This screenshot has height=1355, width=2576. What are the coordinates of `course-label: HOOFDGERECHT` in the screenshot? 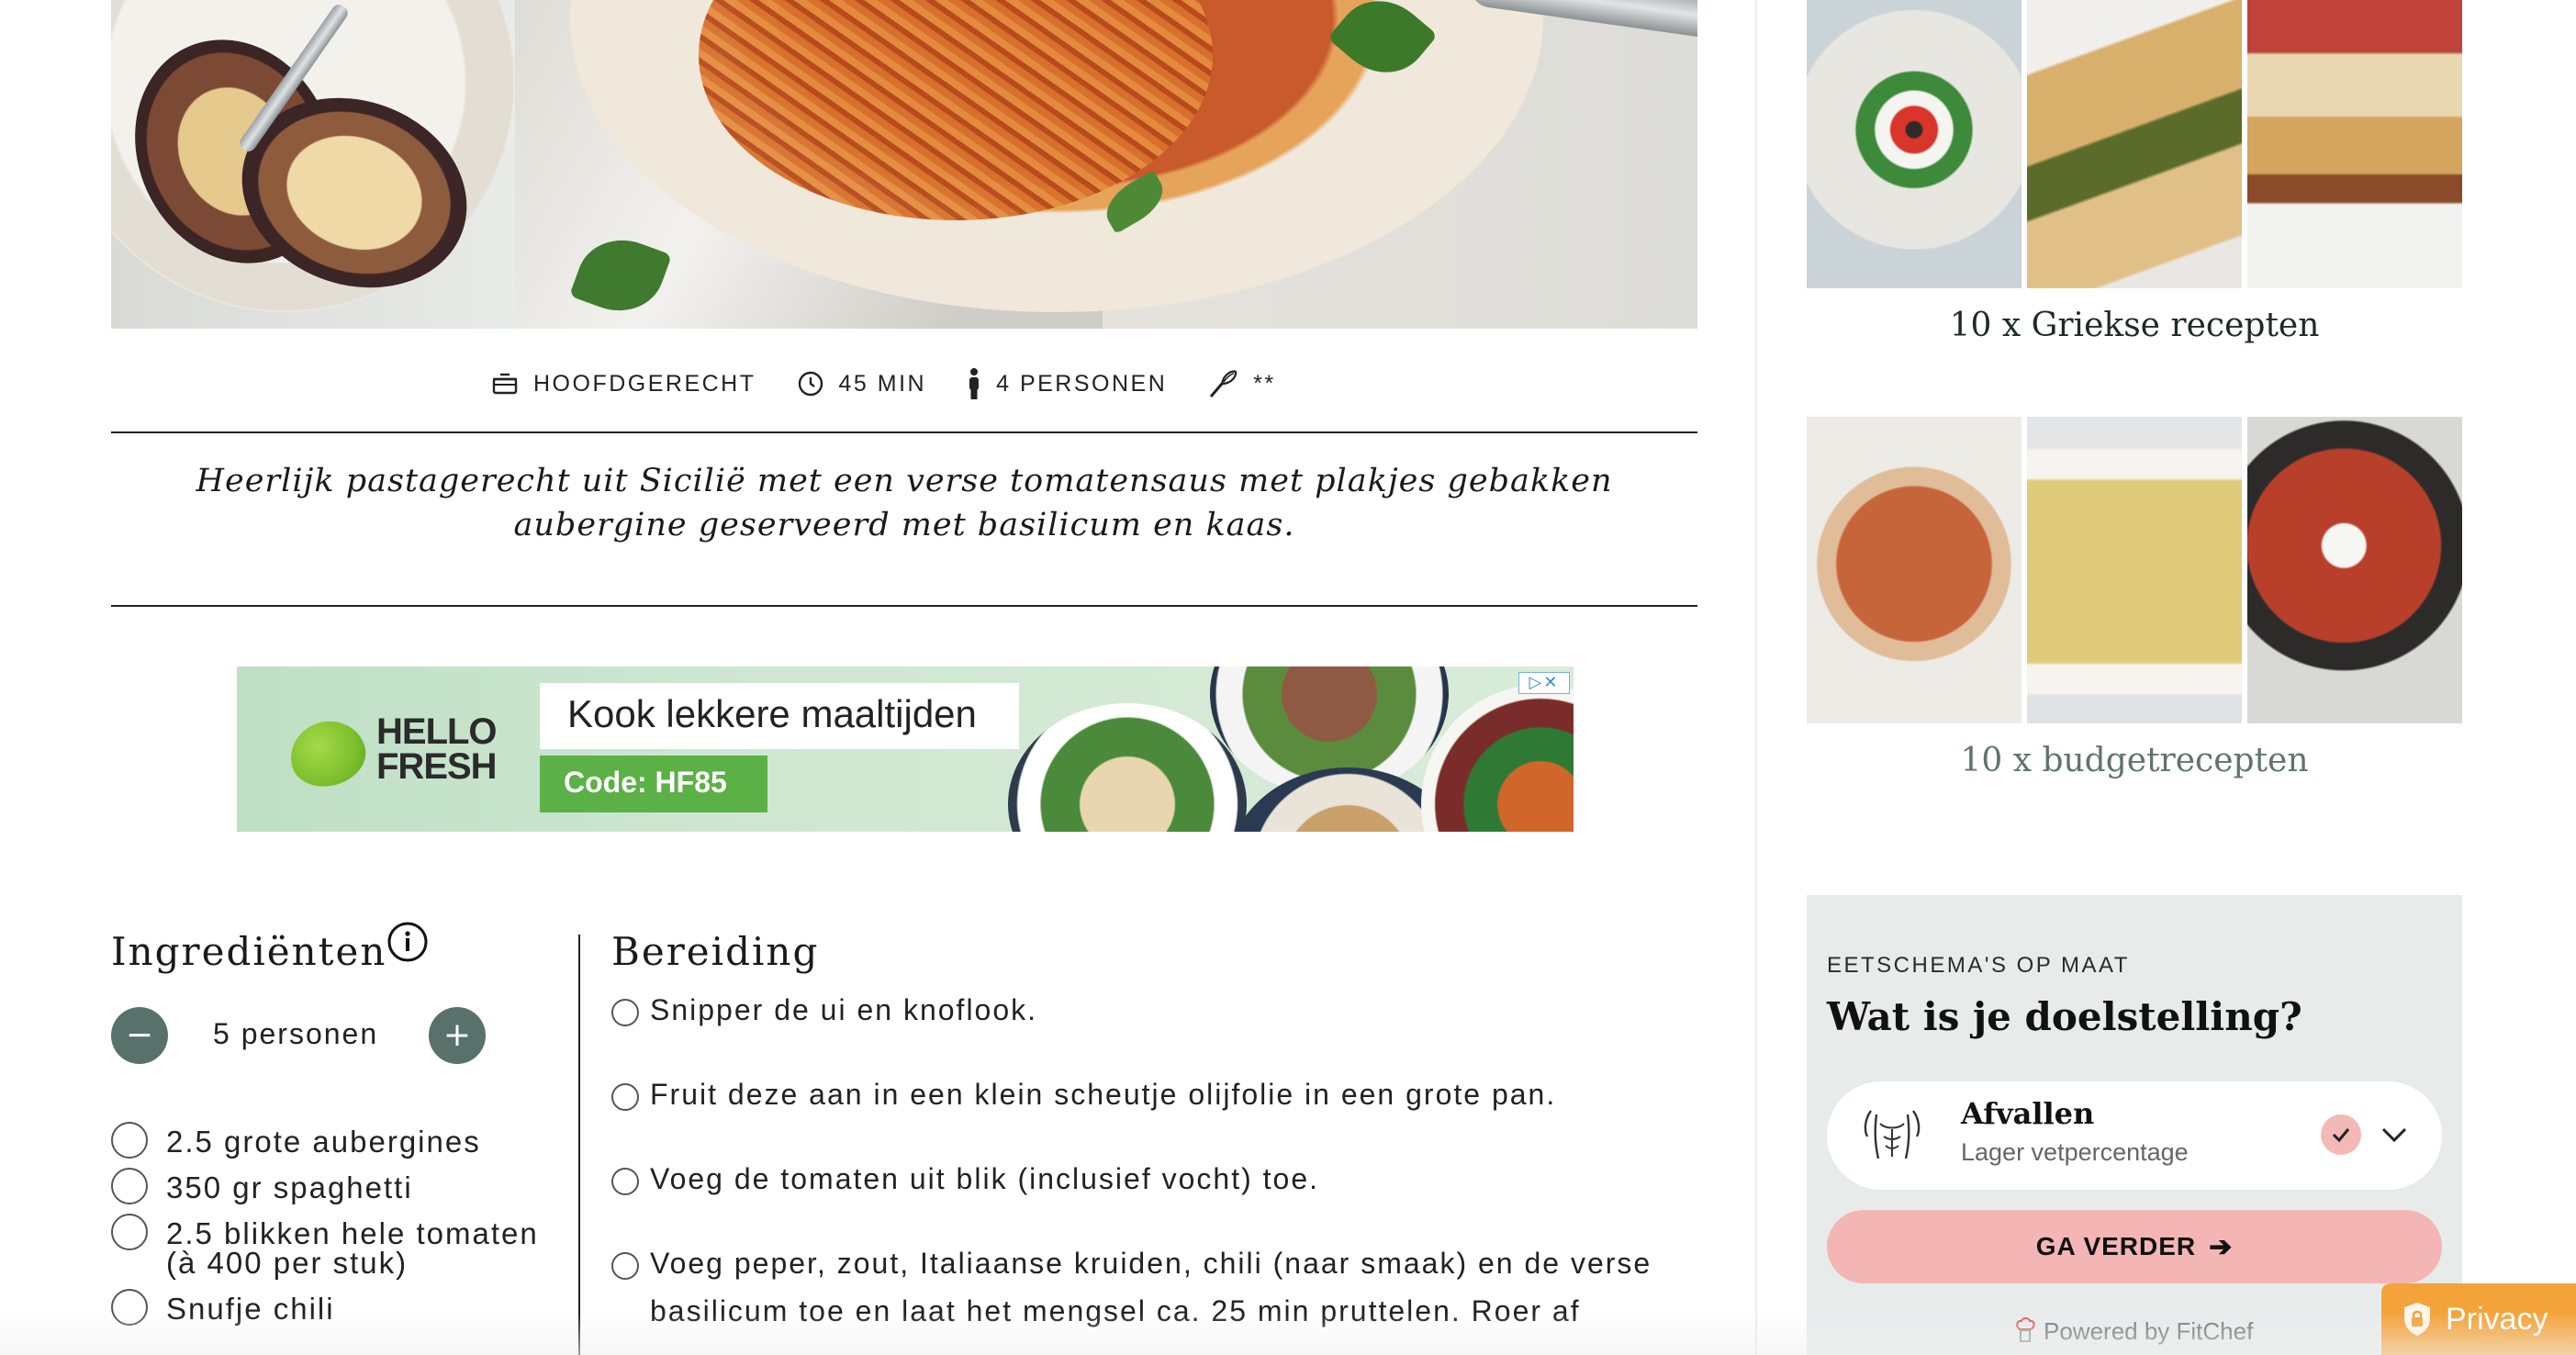 It's located at (644, 383).